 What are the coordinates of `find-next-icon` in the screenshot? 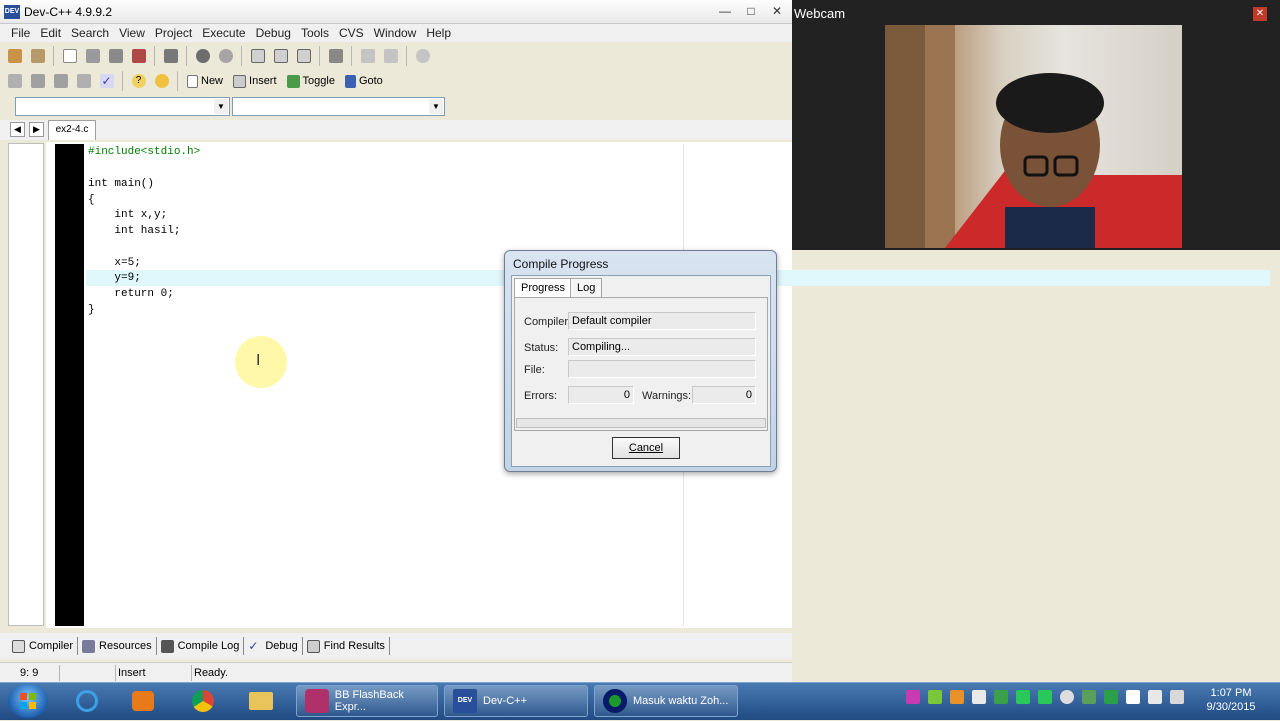 It's located at (303, 56).